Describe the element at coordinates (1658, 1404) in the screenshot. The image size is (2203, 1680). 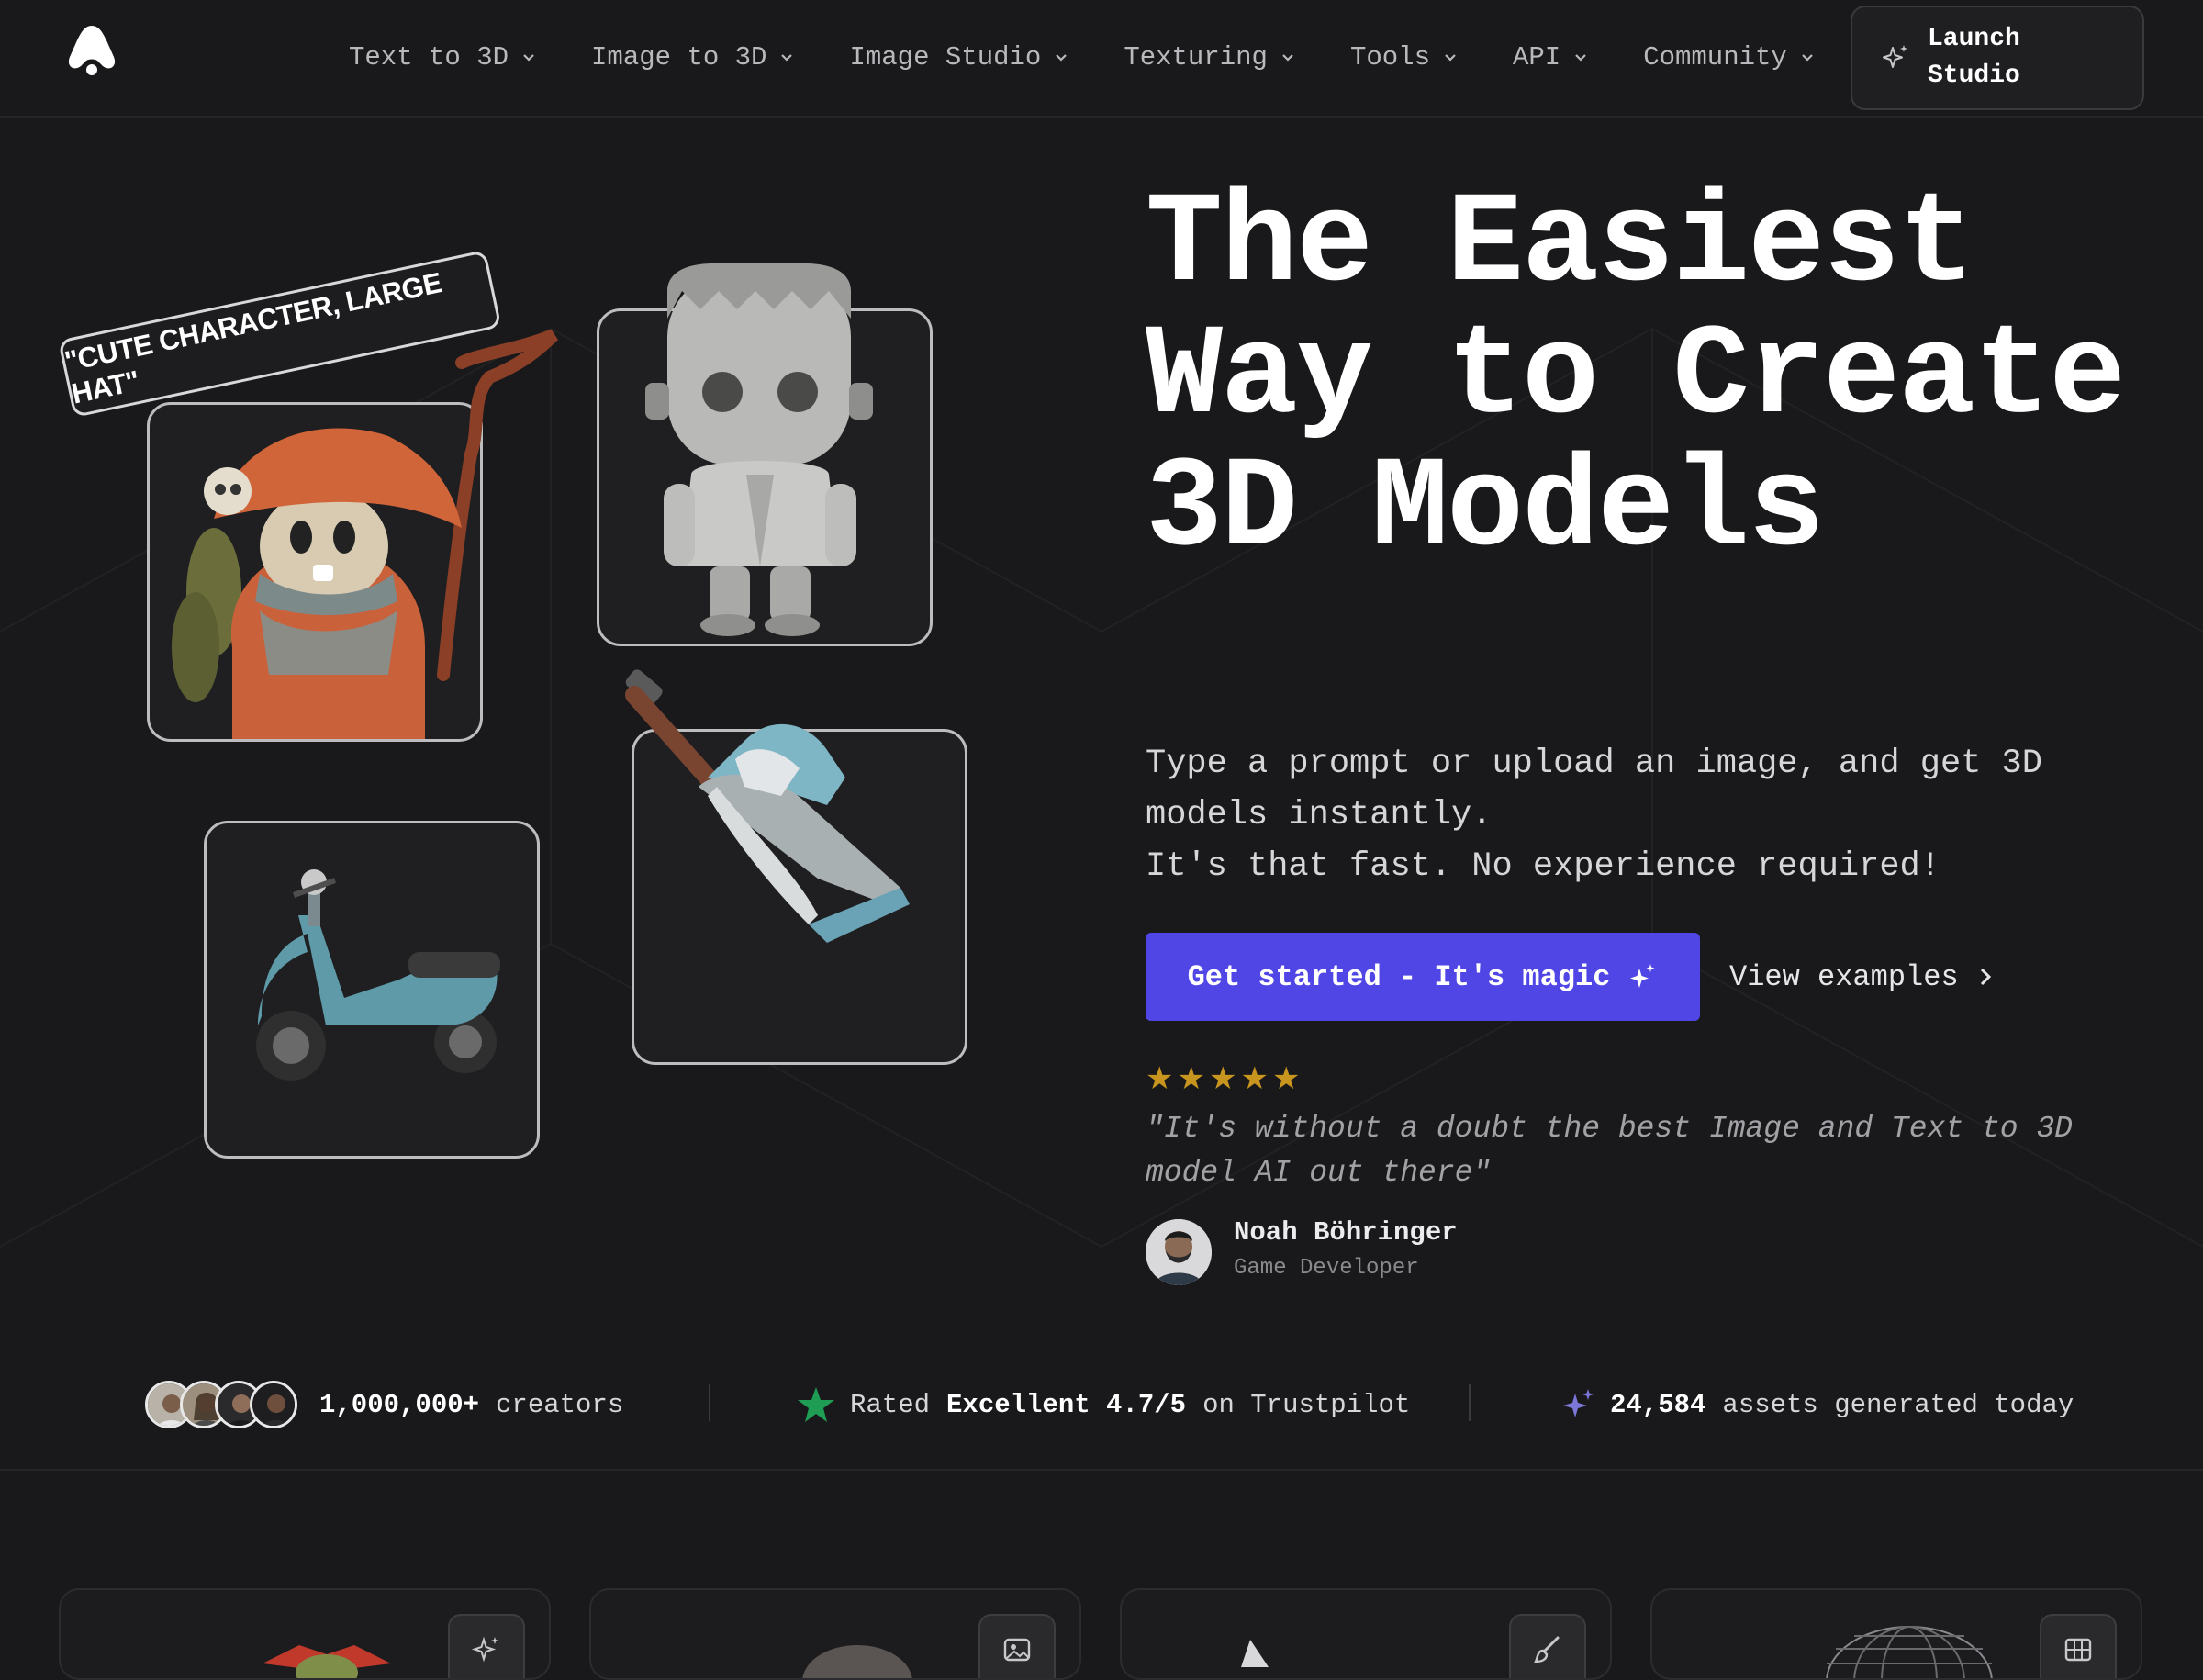
I see `assets-count: 24,584` at that location.